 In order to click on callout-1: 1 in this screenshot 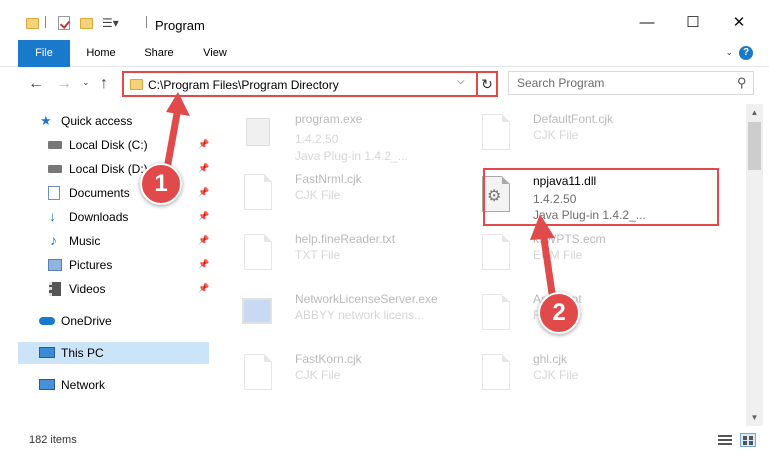, I will do `click(161, 184)`.